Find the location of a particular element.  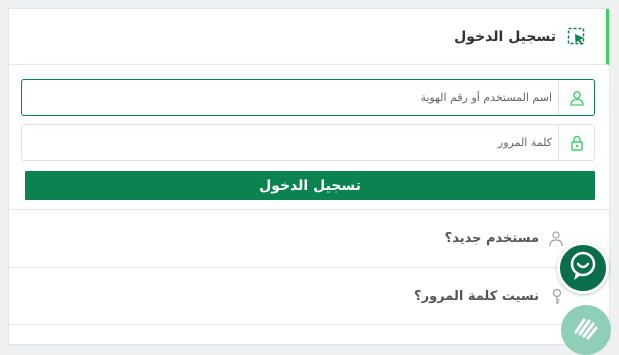

page-title: تسجيل الدخول is located at coordinates (505, 36).